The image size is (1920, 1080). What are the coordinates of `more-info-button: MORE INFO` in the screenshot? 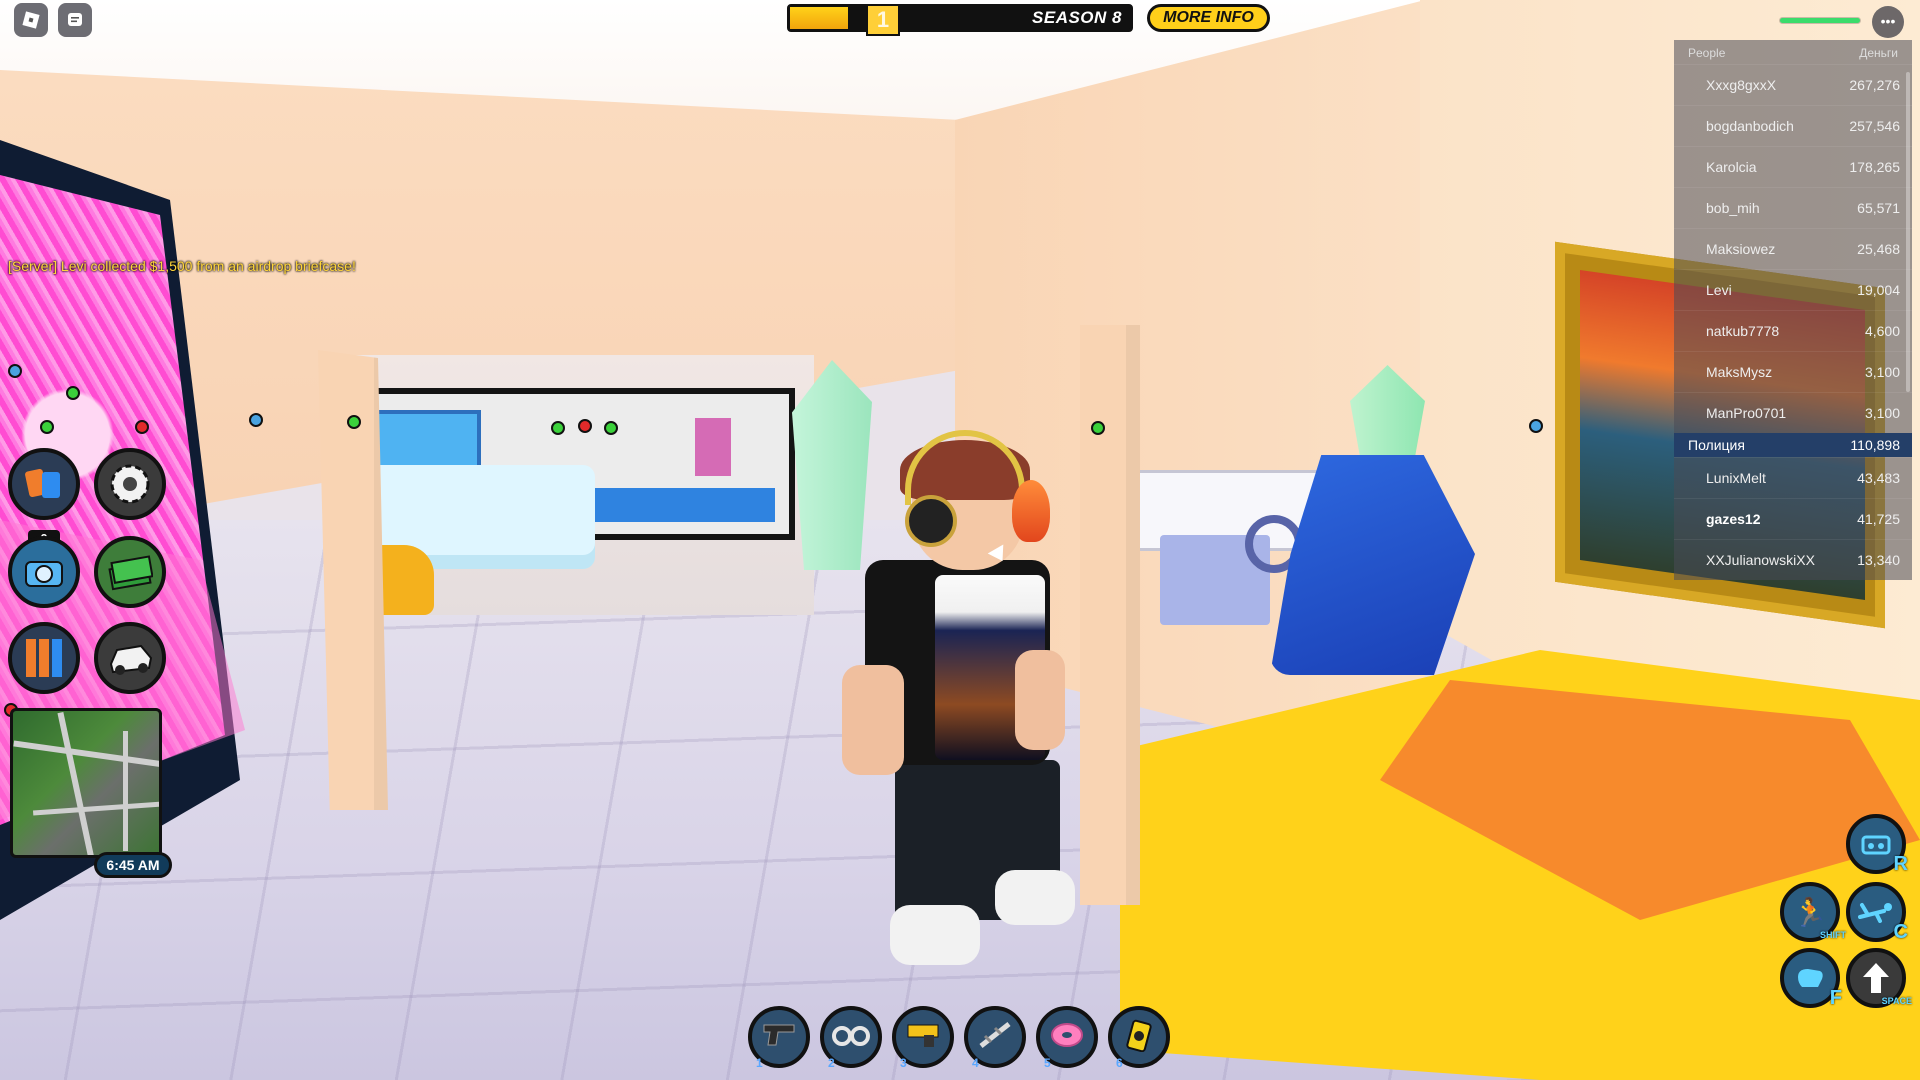 It's located at (1208, 18).